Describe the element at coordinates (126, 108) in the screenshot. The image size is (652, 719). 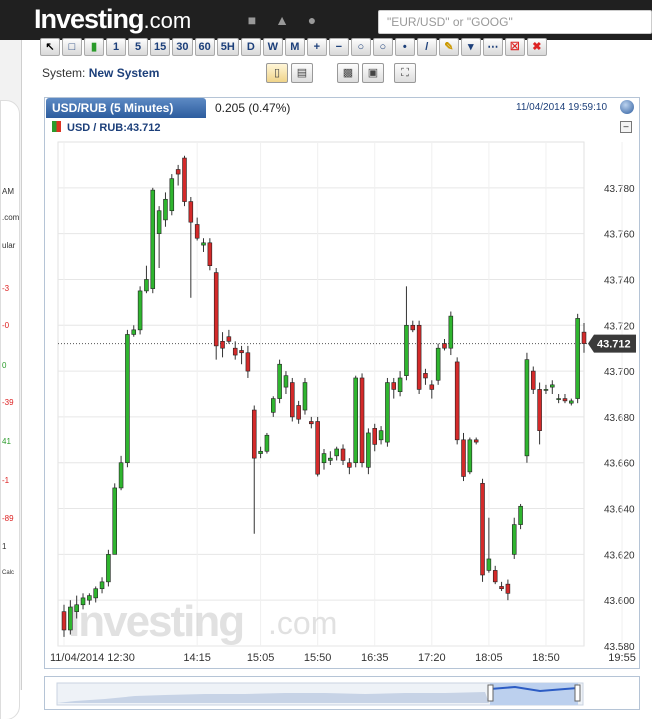
I see `chart-title-tab: USD/RUB (5 Minutes)` at that location.